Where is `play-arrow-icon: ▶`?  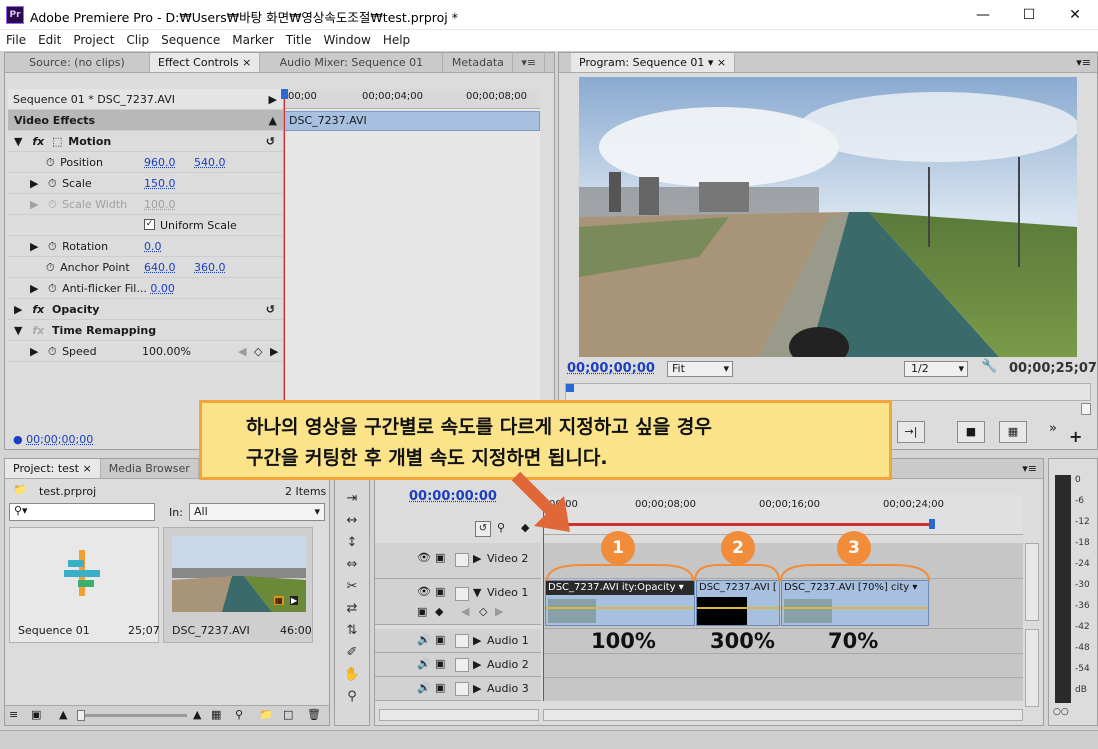
play-arrow-icon: ▶ is located at coordinates (273, 99).